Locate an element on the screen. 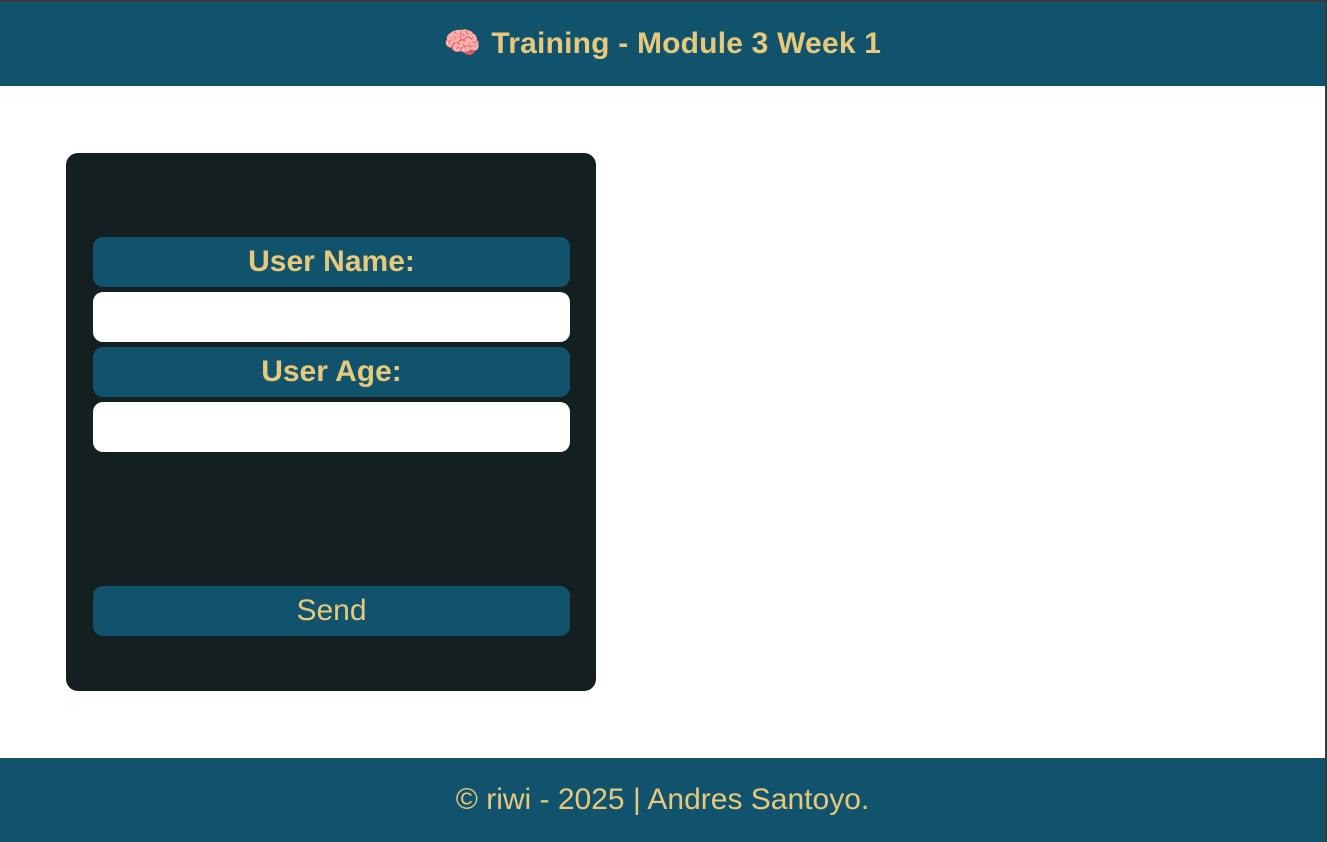 Image resolution: width=1327 pixels, height=842 pixels. user-age-label: User Age: is located at coordinates (331, 372).